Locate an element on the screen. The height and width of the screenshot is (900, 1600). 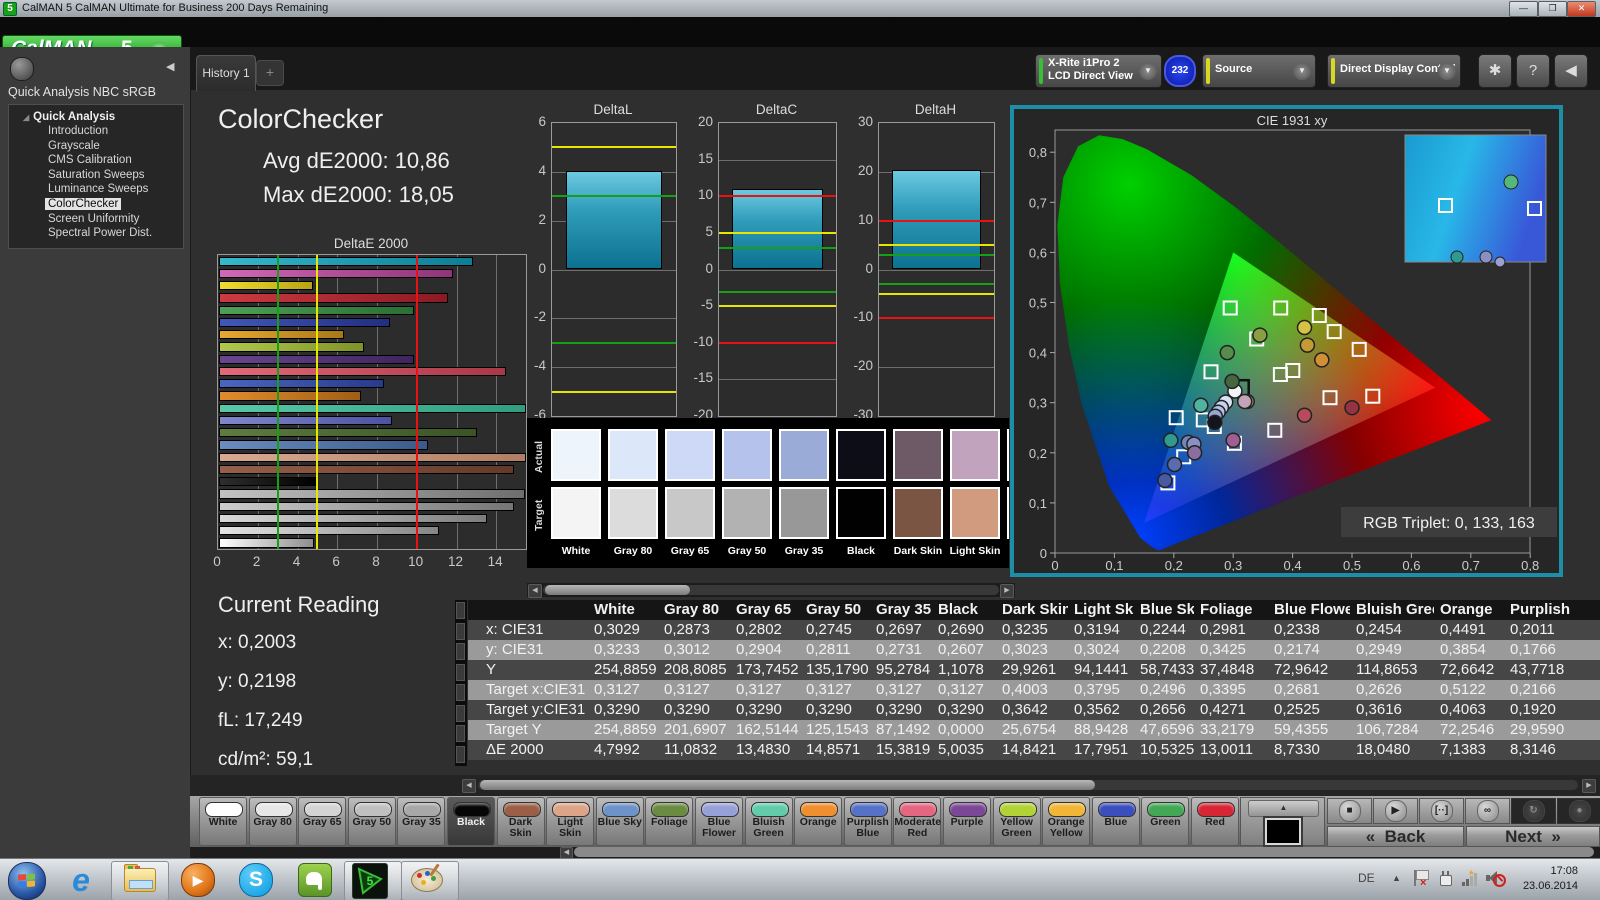
next-button: Next » is located at coordinates (1533, 836).